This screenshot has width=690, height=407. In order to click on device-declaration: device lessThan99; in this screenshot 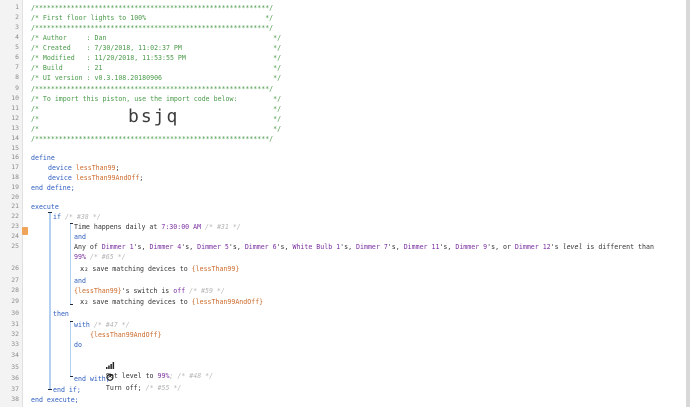, I will do `click(84, 168)`.